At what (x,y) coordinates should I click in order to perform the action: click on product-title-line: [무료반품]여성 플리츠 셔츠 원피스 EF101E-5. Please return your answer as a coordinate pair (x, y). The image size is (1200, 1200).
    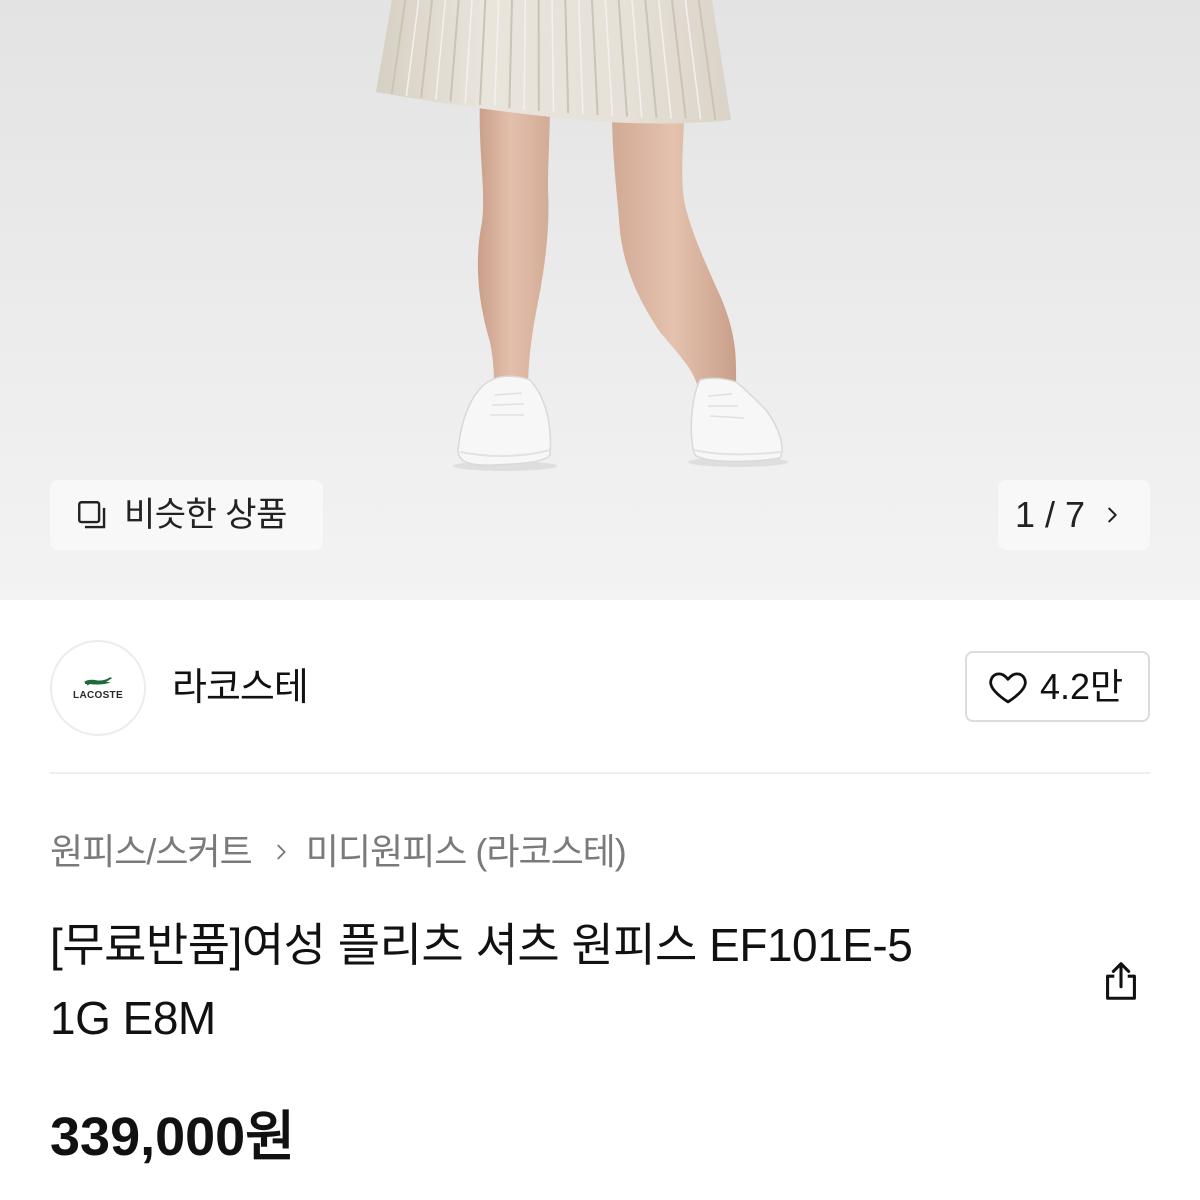
    Looking at the image, I should click on (481, 945).